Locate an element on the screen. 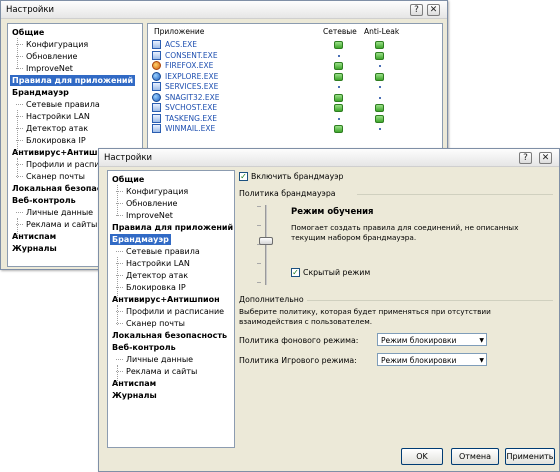 This screenshot has width=560, height=472. game-policy-value: Режим блокировки is located at coordinates (419, 360).